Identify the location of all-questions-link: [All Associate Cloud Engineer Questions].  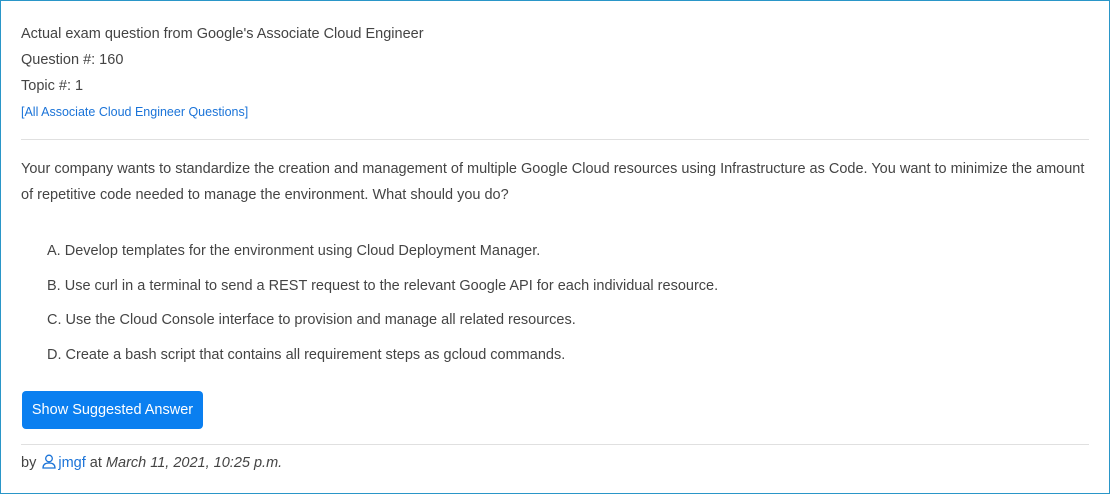
(222, 112).